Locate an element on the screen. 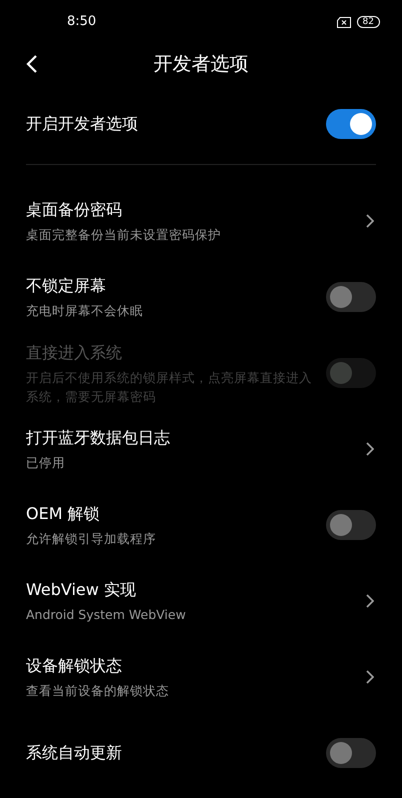  setting-title: 桌面备份密码 is located at coordinates (123, 210).